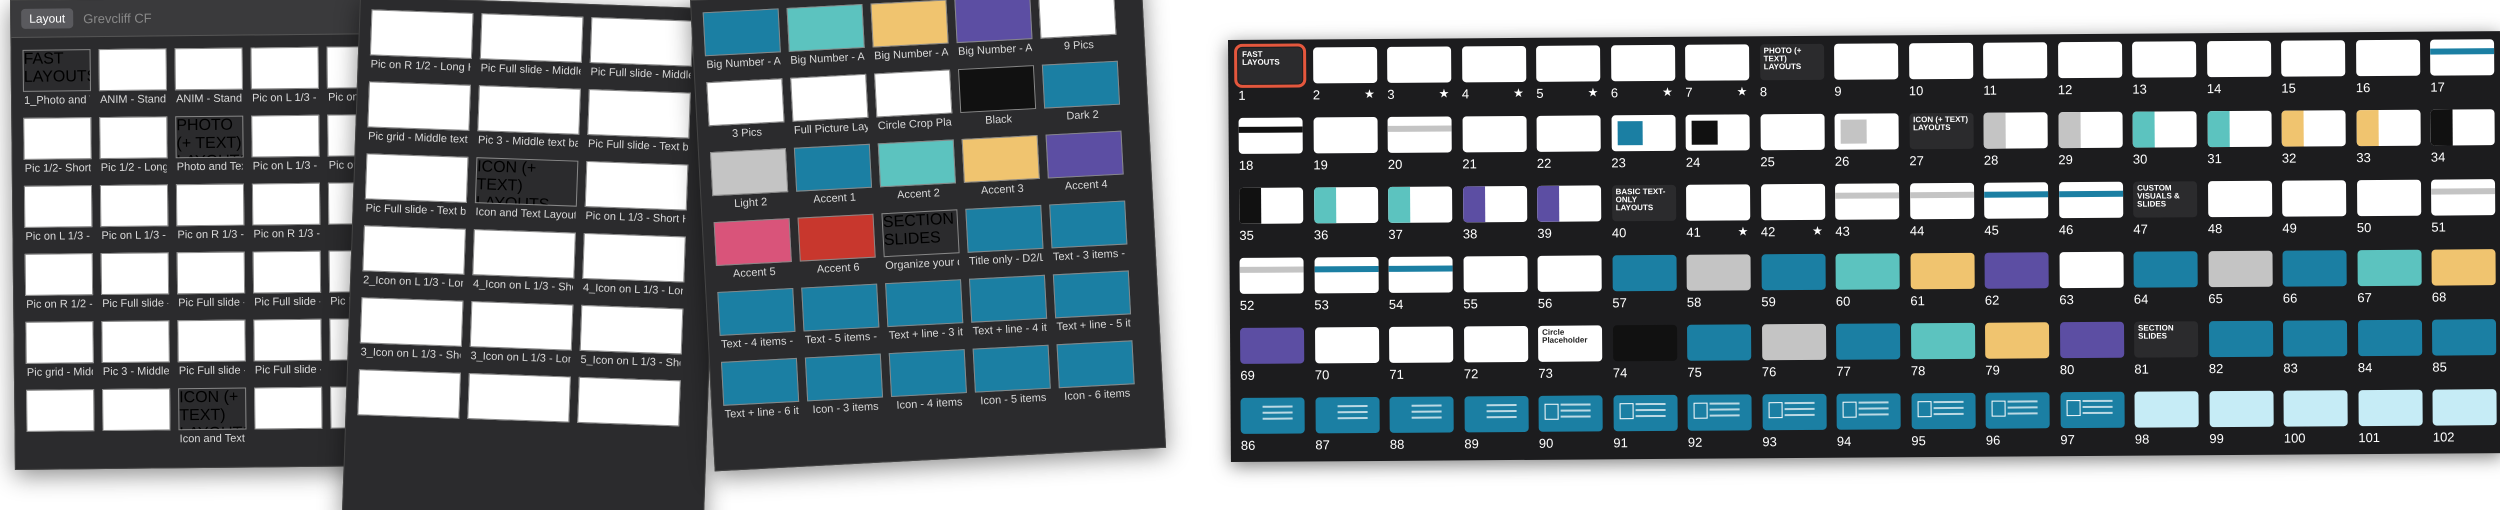 This screenshot has width=2500, height=510. I want to click on slide-thumbnail-59: 59, so click(1796, 281).